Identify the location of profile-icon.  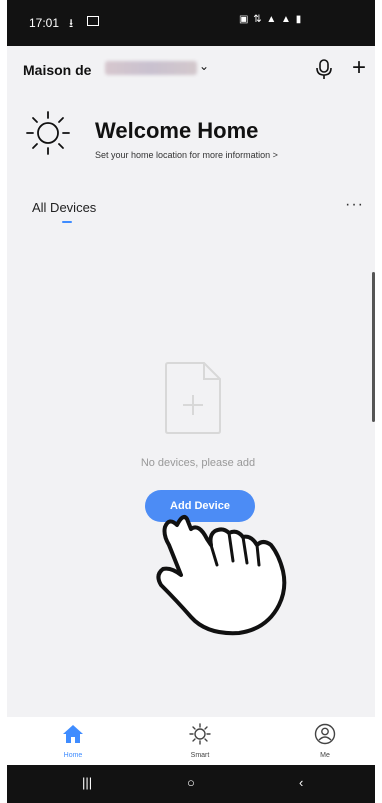
(325, 734).